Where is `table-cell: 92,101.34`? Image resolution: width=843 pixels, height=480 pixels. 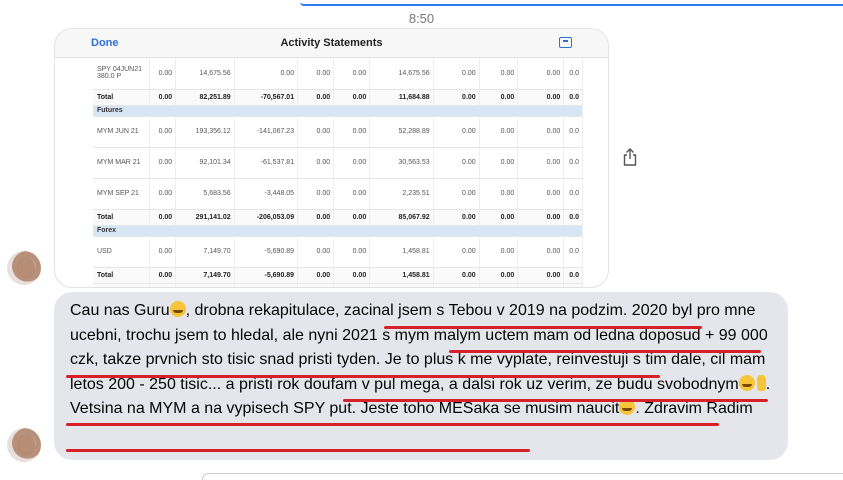 table-cell: 92,101.34 is located at coordinates (205, 163).